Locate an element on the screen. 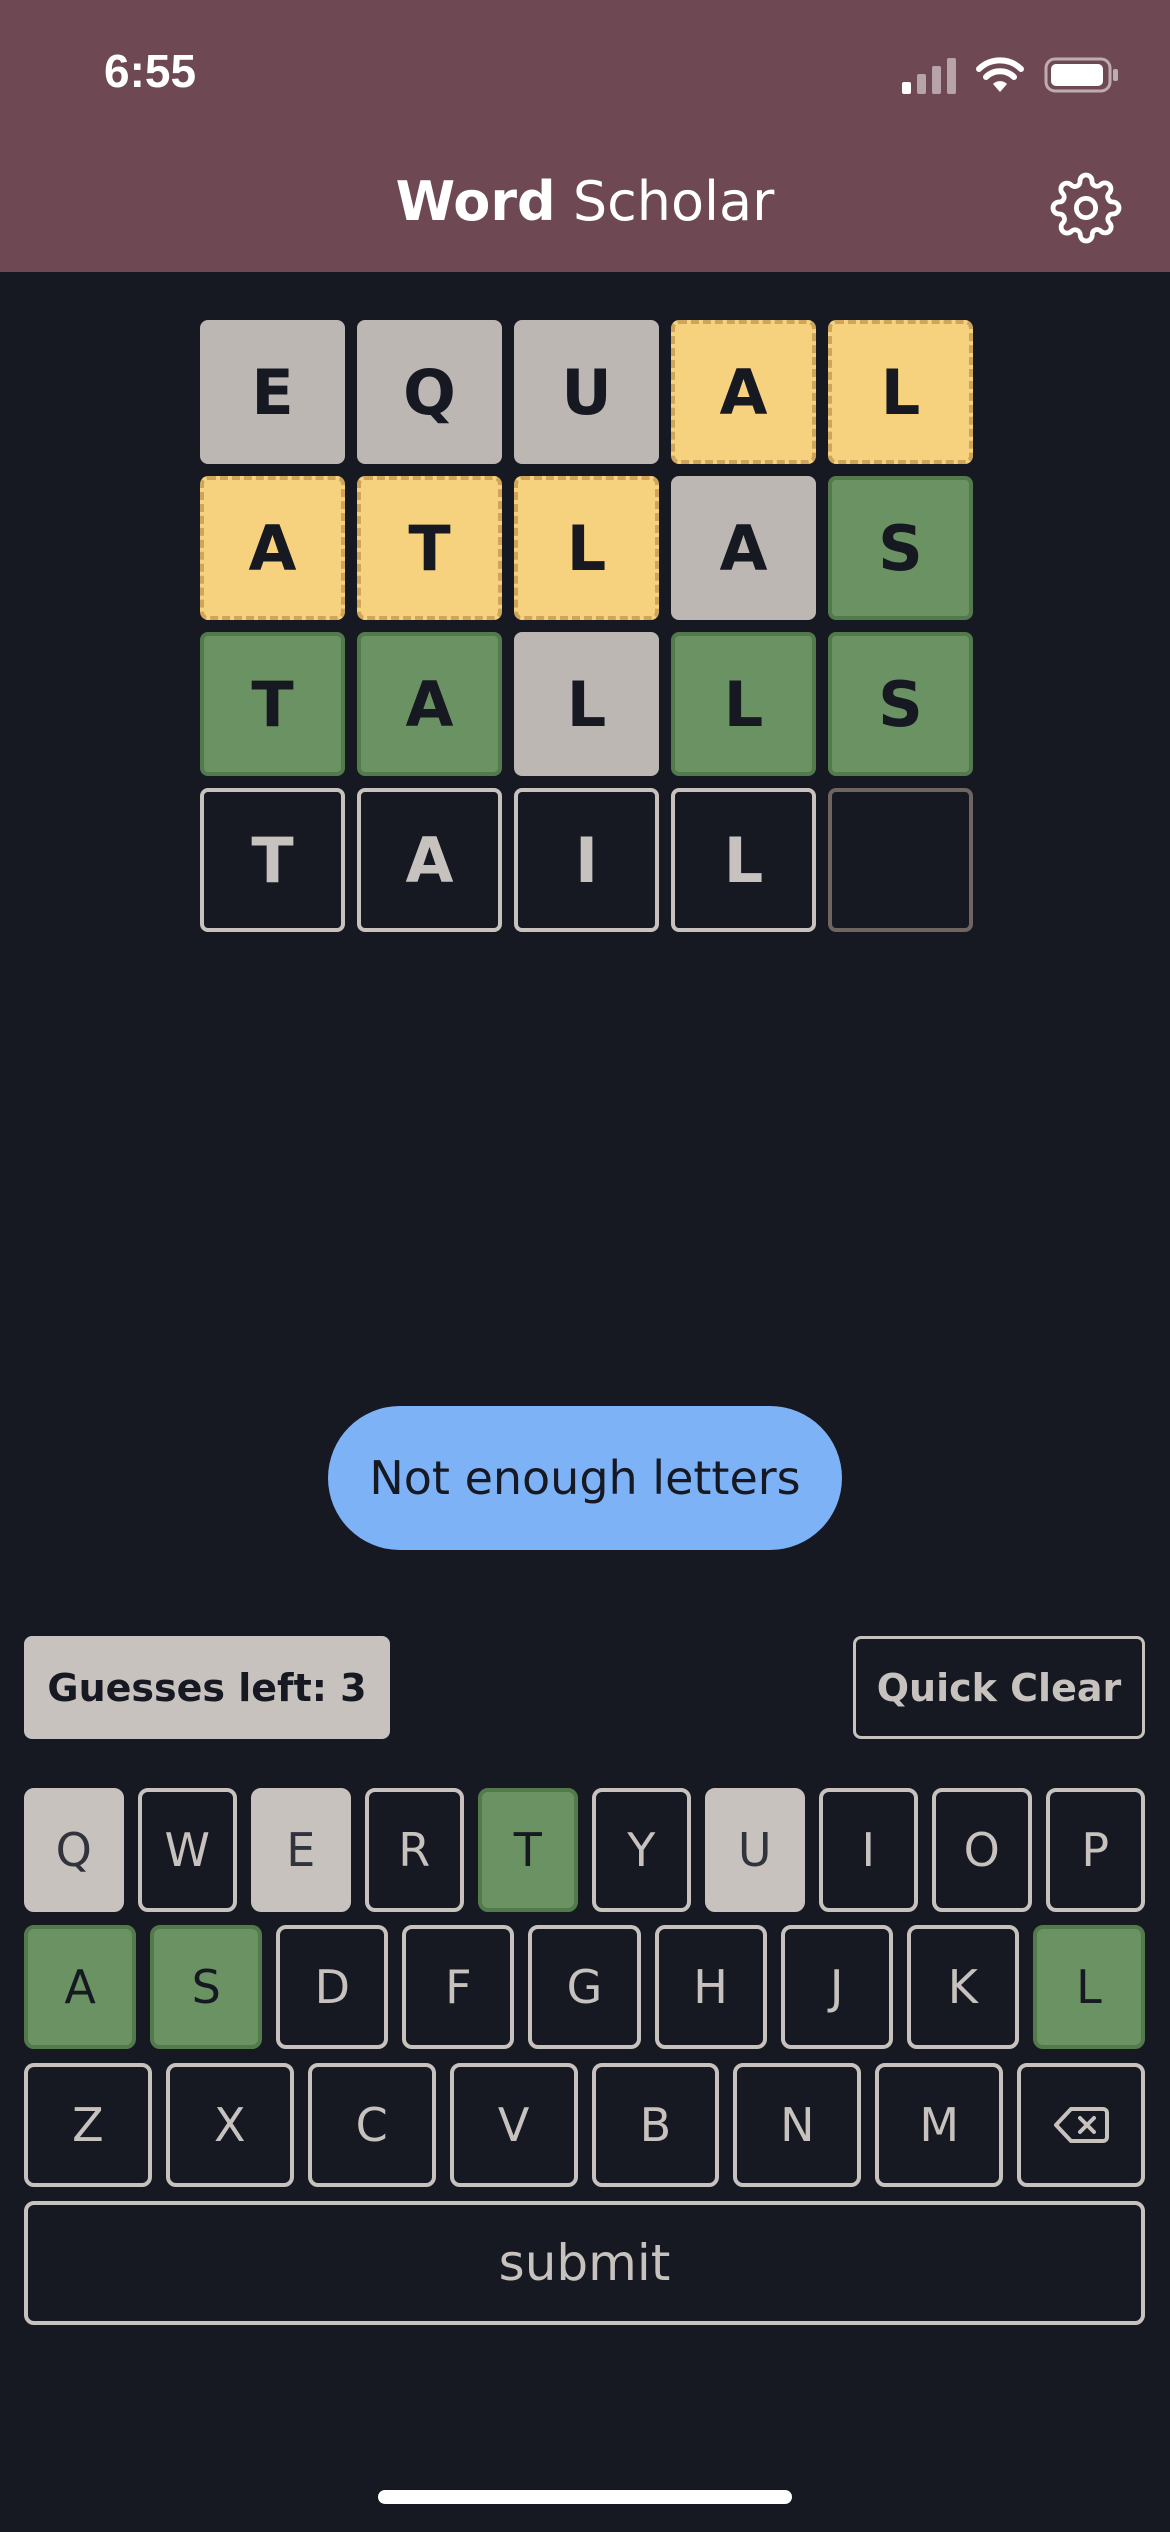  board-tile: Q is located at coordinates (429, 392).